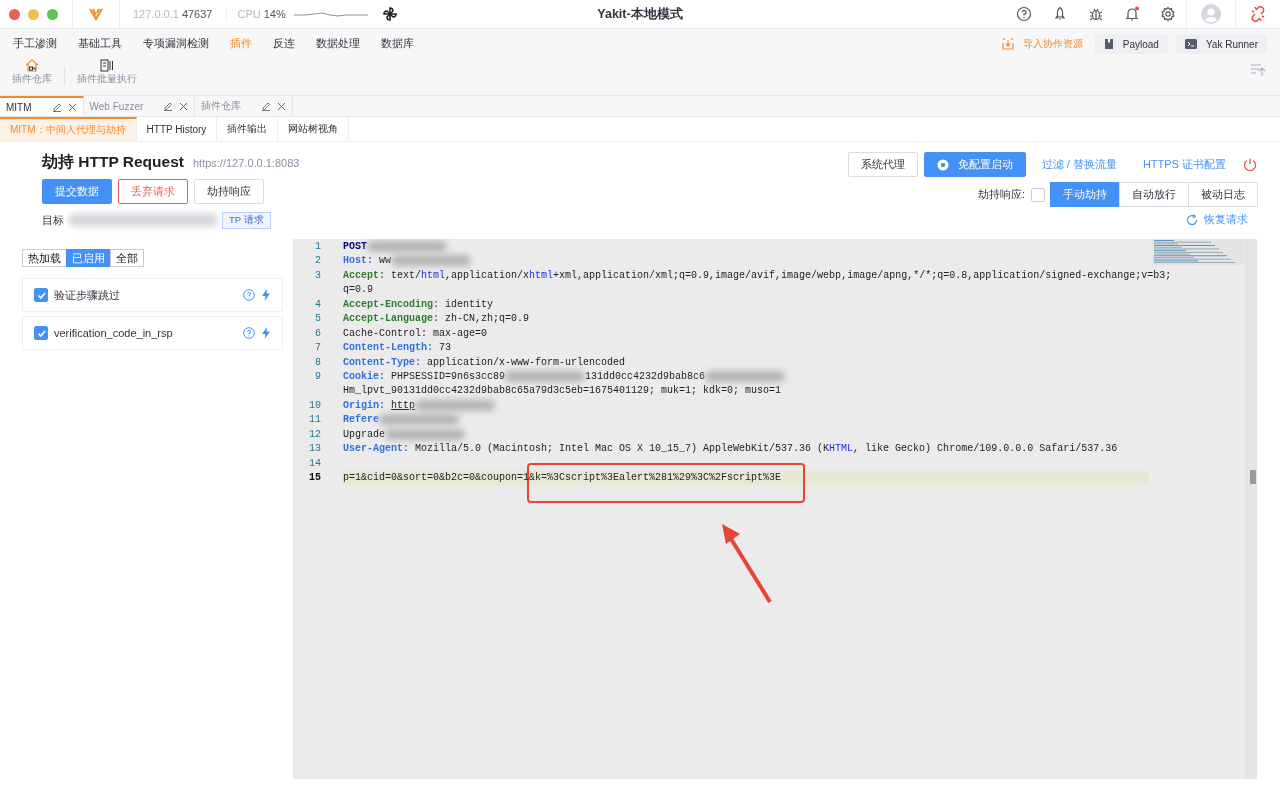 This screenshot has height=790, width=1280. What do you see at coordinates (757, 275) in the screenshot?
I see `code-line: Accept: text/html,application/xhtml+xml,application/xml;q=0.9,image/avif,image/webp,image/apng,*/*;q=0.8,application/signed-exchange;v=b3;` at bounding box center [757, 275].